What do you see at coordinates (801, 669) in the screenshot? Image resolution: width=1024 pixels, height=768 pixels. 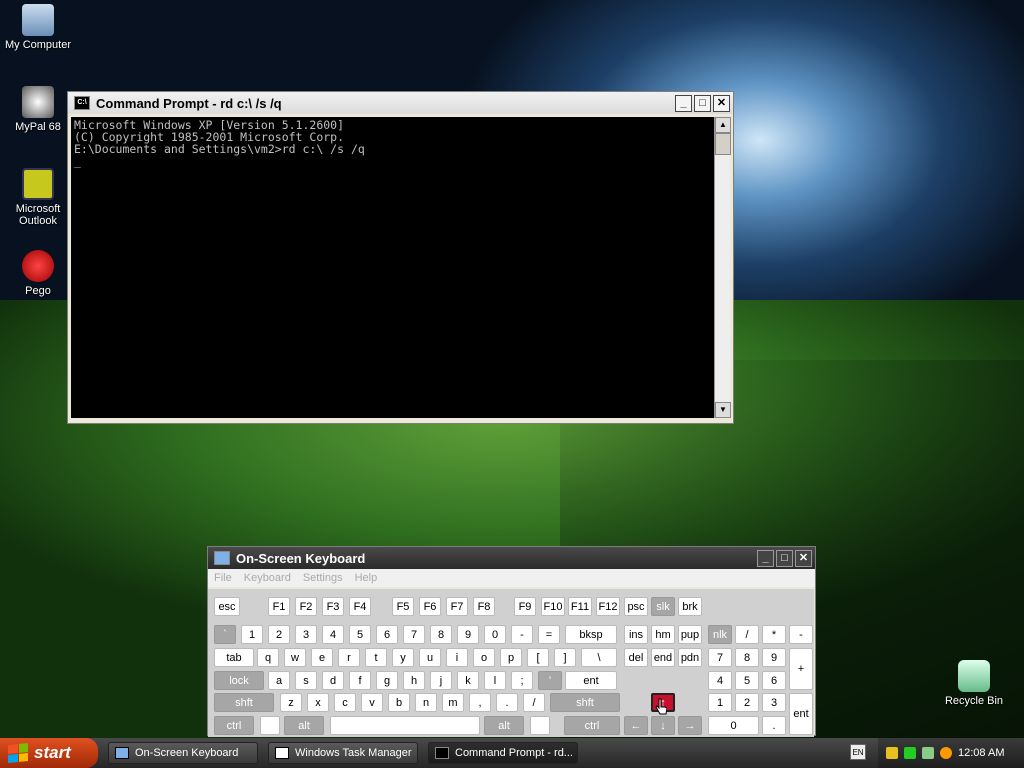 I see `key: +` at bounding box center [801, 669].